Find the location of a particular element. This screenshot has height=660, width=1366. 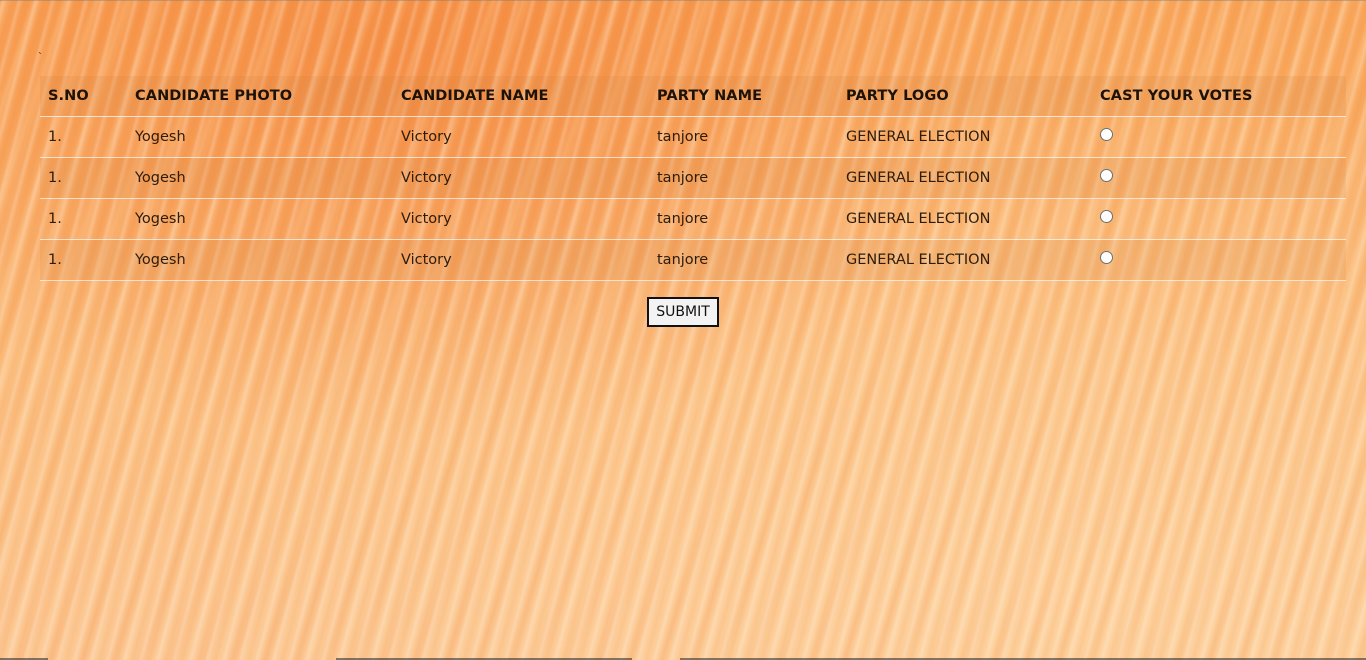

header-candidate-name: CANDIDATE NAME is located at coordinates (521, 96).